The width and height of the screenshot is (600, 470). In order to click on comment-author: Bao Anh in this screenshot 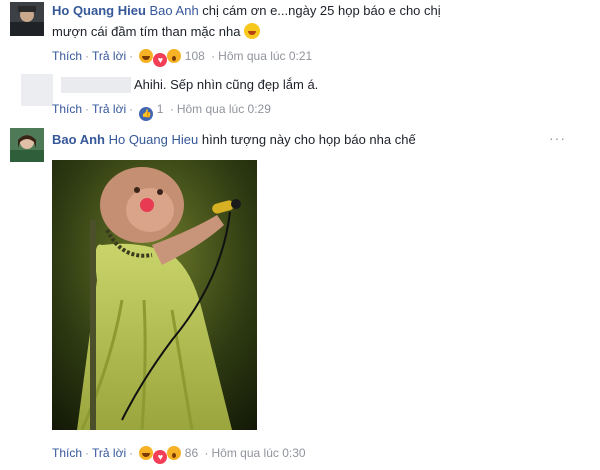, I will do `click(78, 139)`.